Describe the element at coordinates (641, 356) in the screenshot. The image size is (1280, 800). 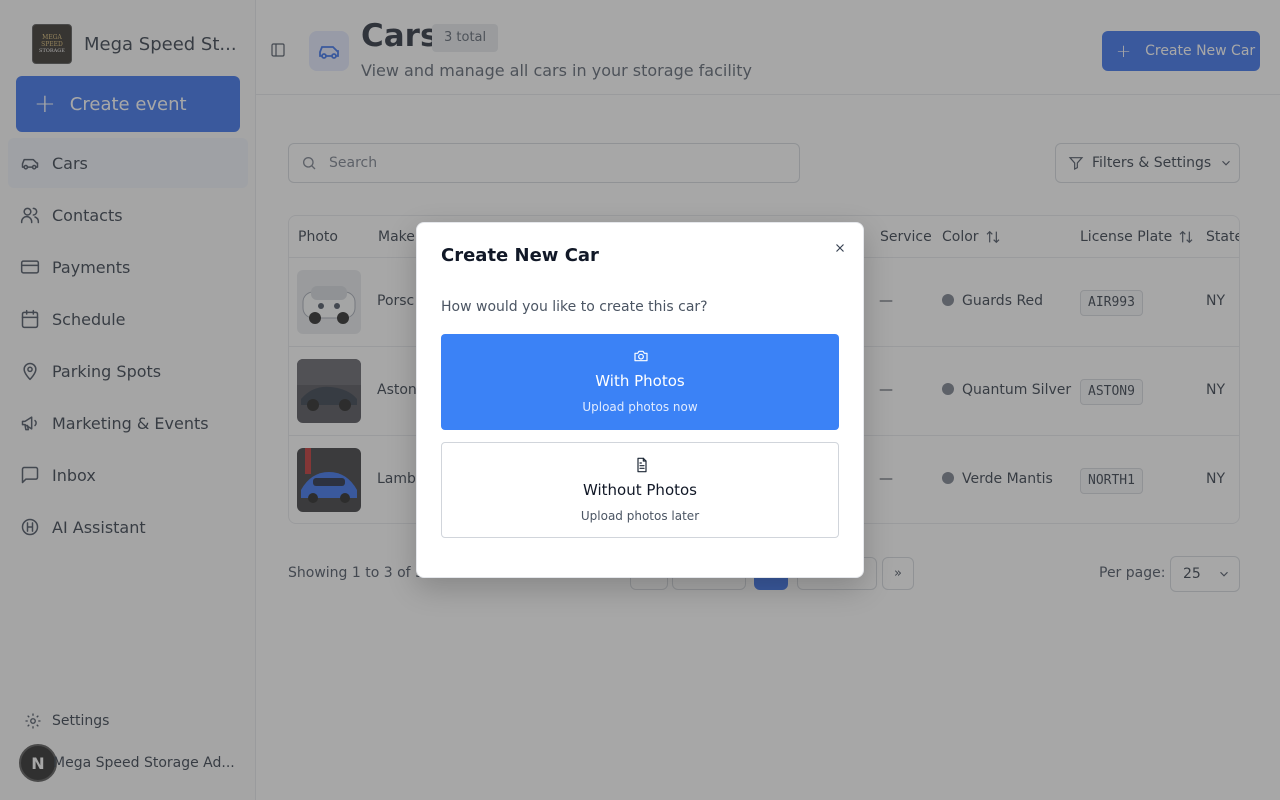
I see `camera-icon` at that location.